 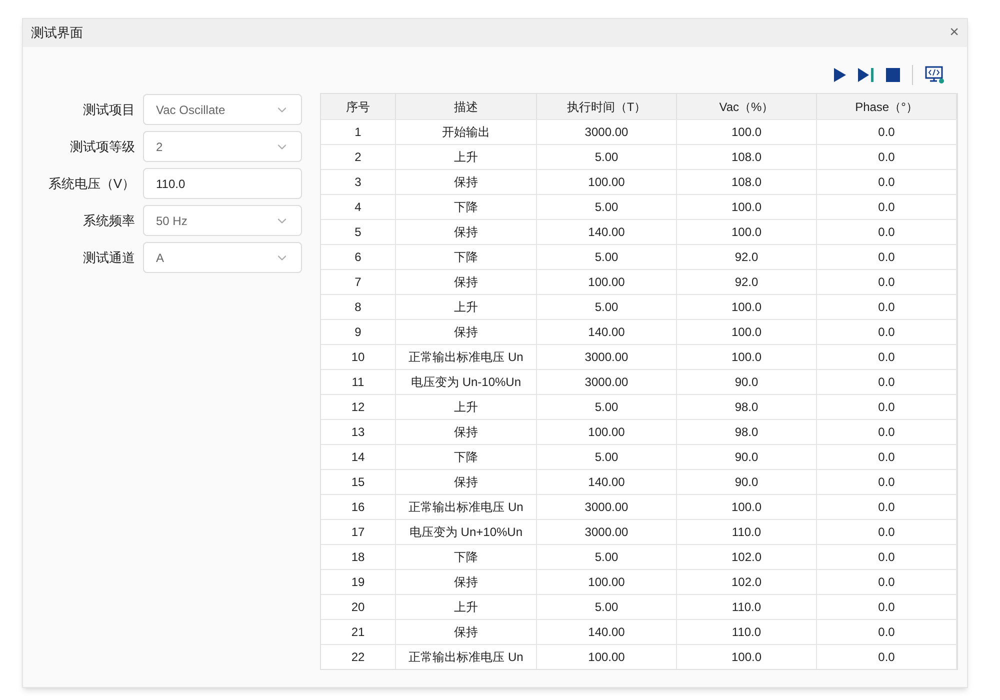 What do you see at coordinates (358, 507) in the screenshot?
I see `table-cell: 16` at bounding box center [358, 507].